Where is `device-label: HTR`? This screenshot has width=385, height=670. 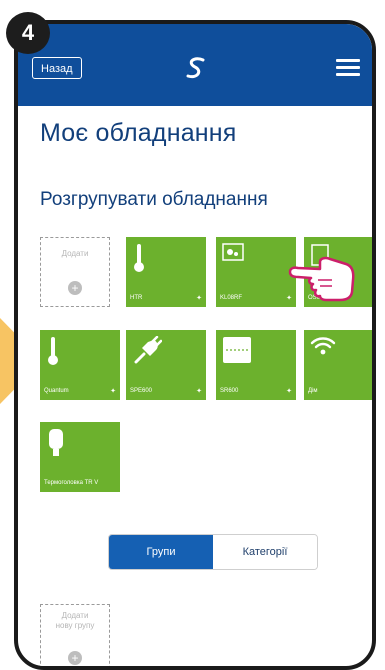 device-label: HTR is located at coordinates (136, 298).